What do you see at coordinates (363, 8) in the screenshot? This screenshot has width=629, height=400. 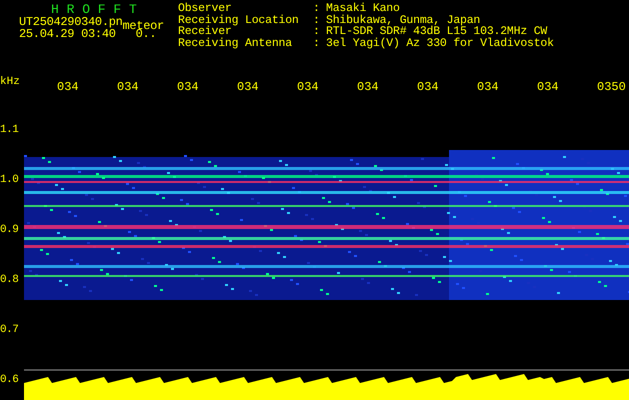 I see `info-value: Masaki Kano` at bounding box center [363, 8].